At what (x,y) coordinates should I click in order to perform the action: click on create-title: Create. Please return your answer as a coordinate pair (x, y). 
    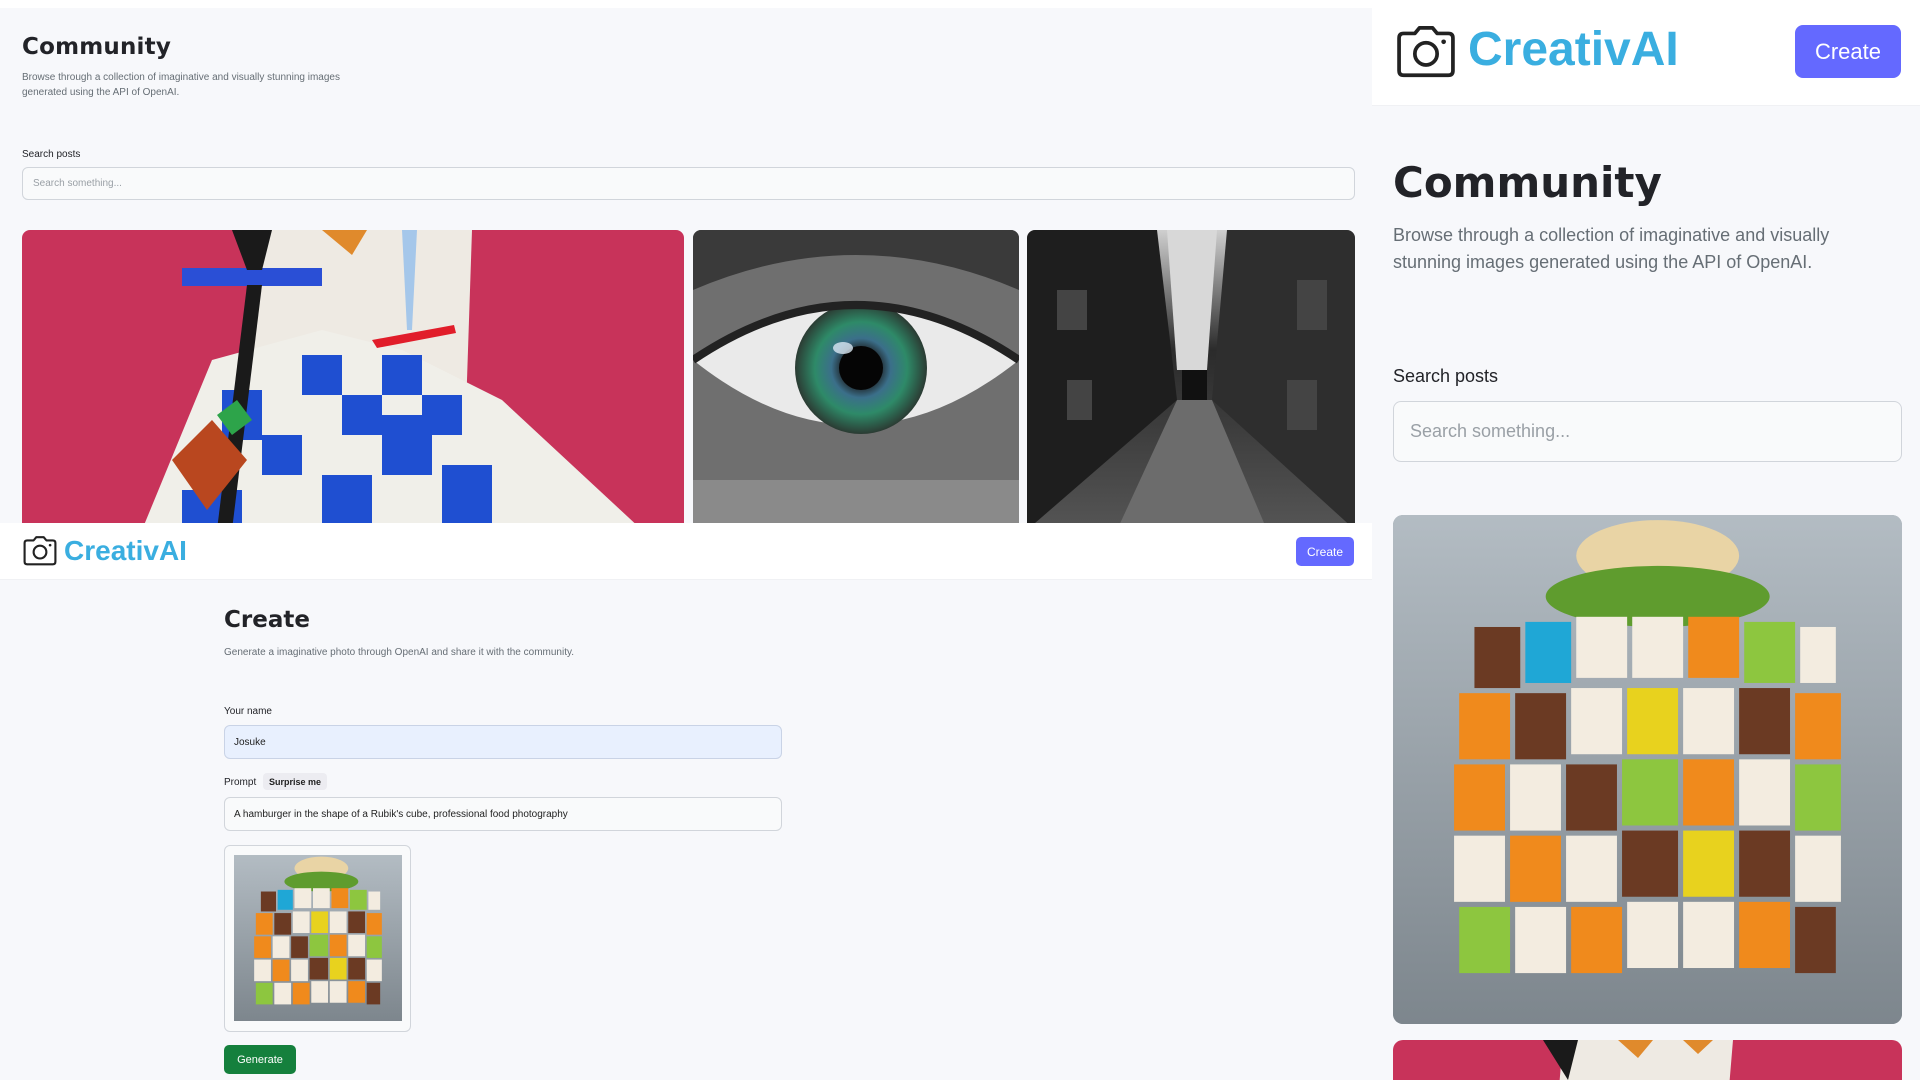
    Looking at the image, I should click on (267, 620).